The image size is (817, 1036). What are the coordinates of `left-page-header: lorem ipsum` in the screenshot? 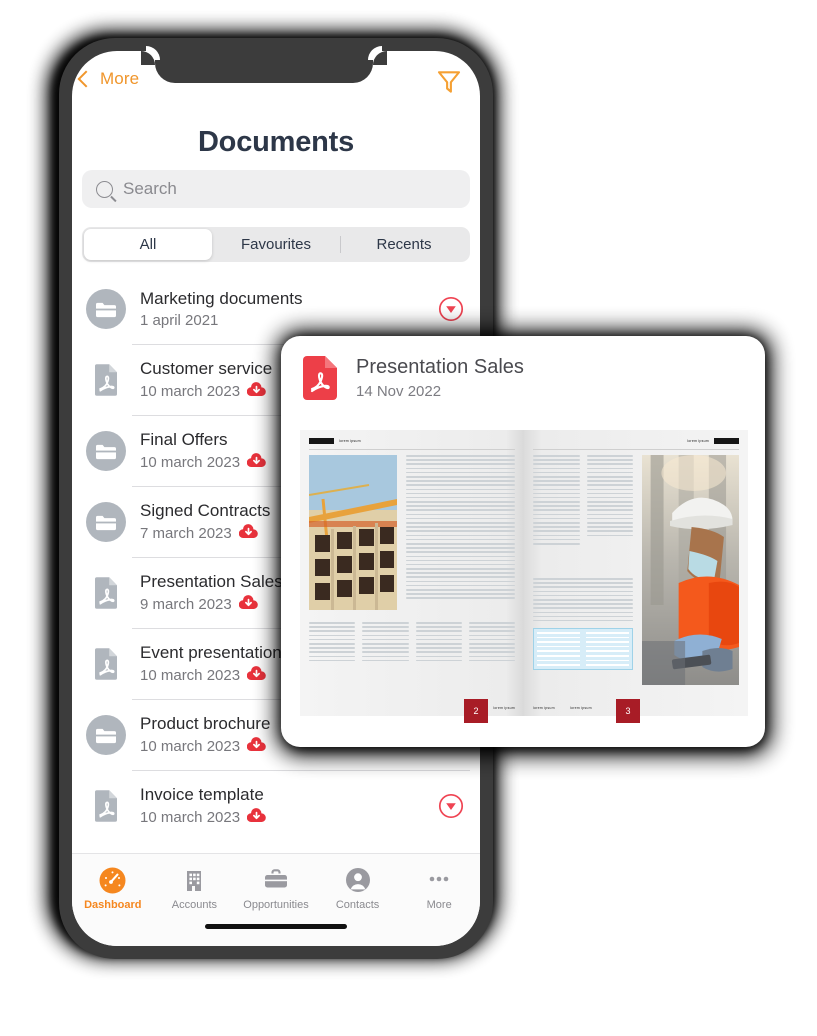 It's located at (412, 440).